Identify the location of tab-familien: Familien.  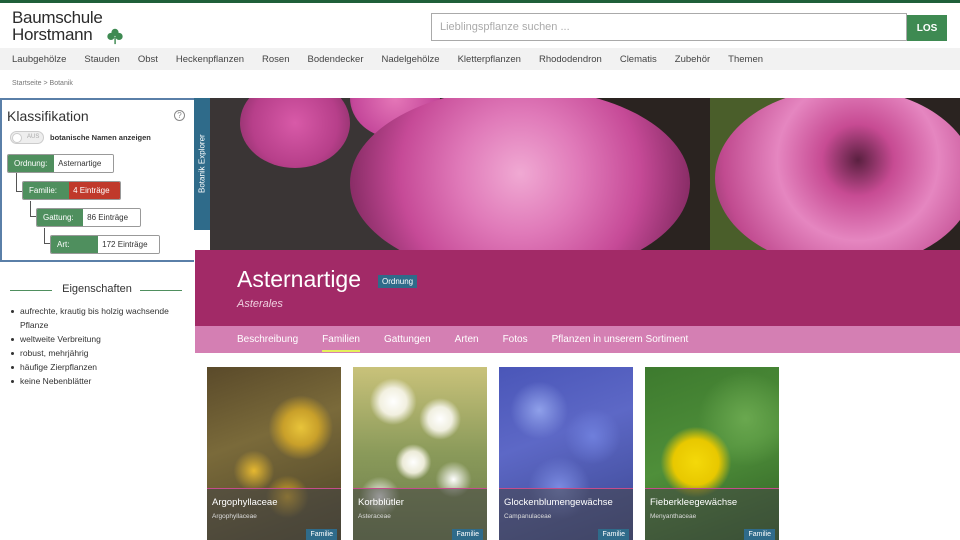
(341, 343).